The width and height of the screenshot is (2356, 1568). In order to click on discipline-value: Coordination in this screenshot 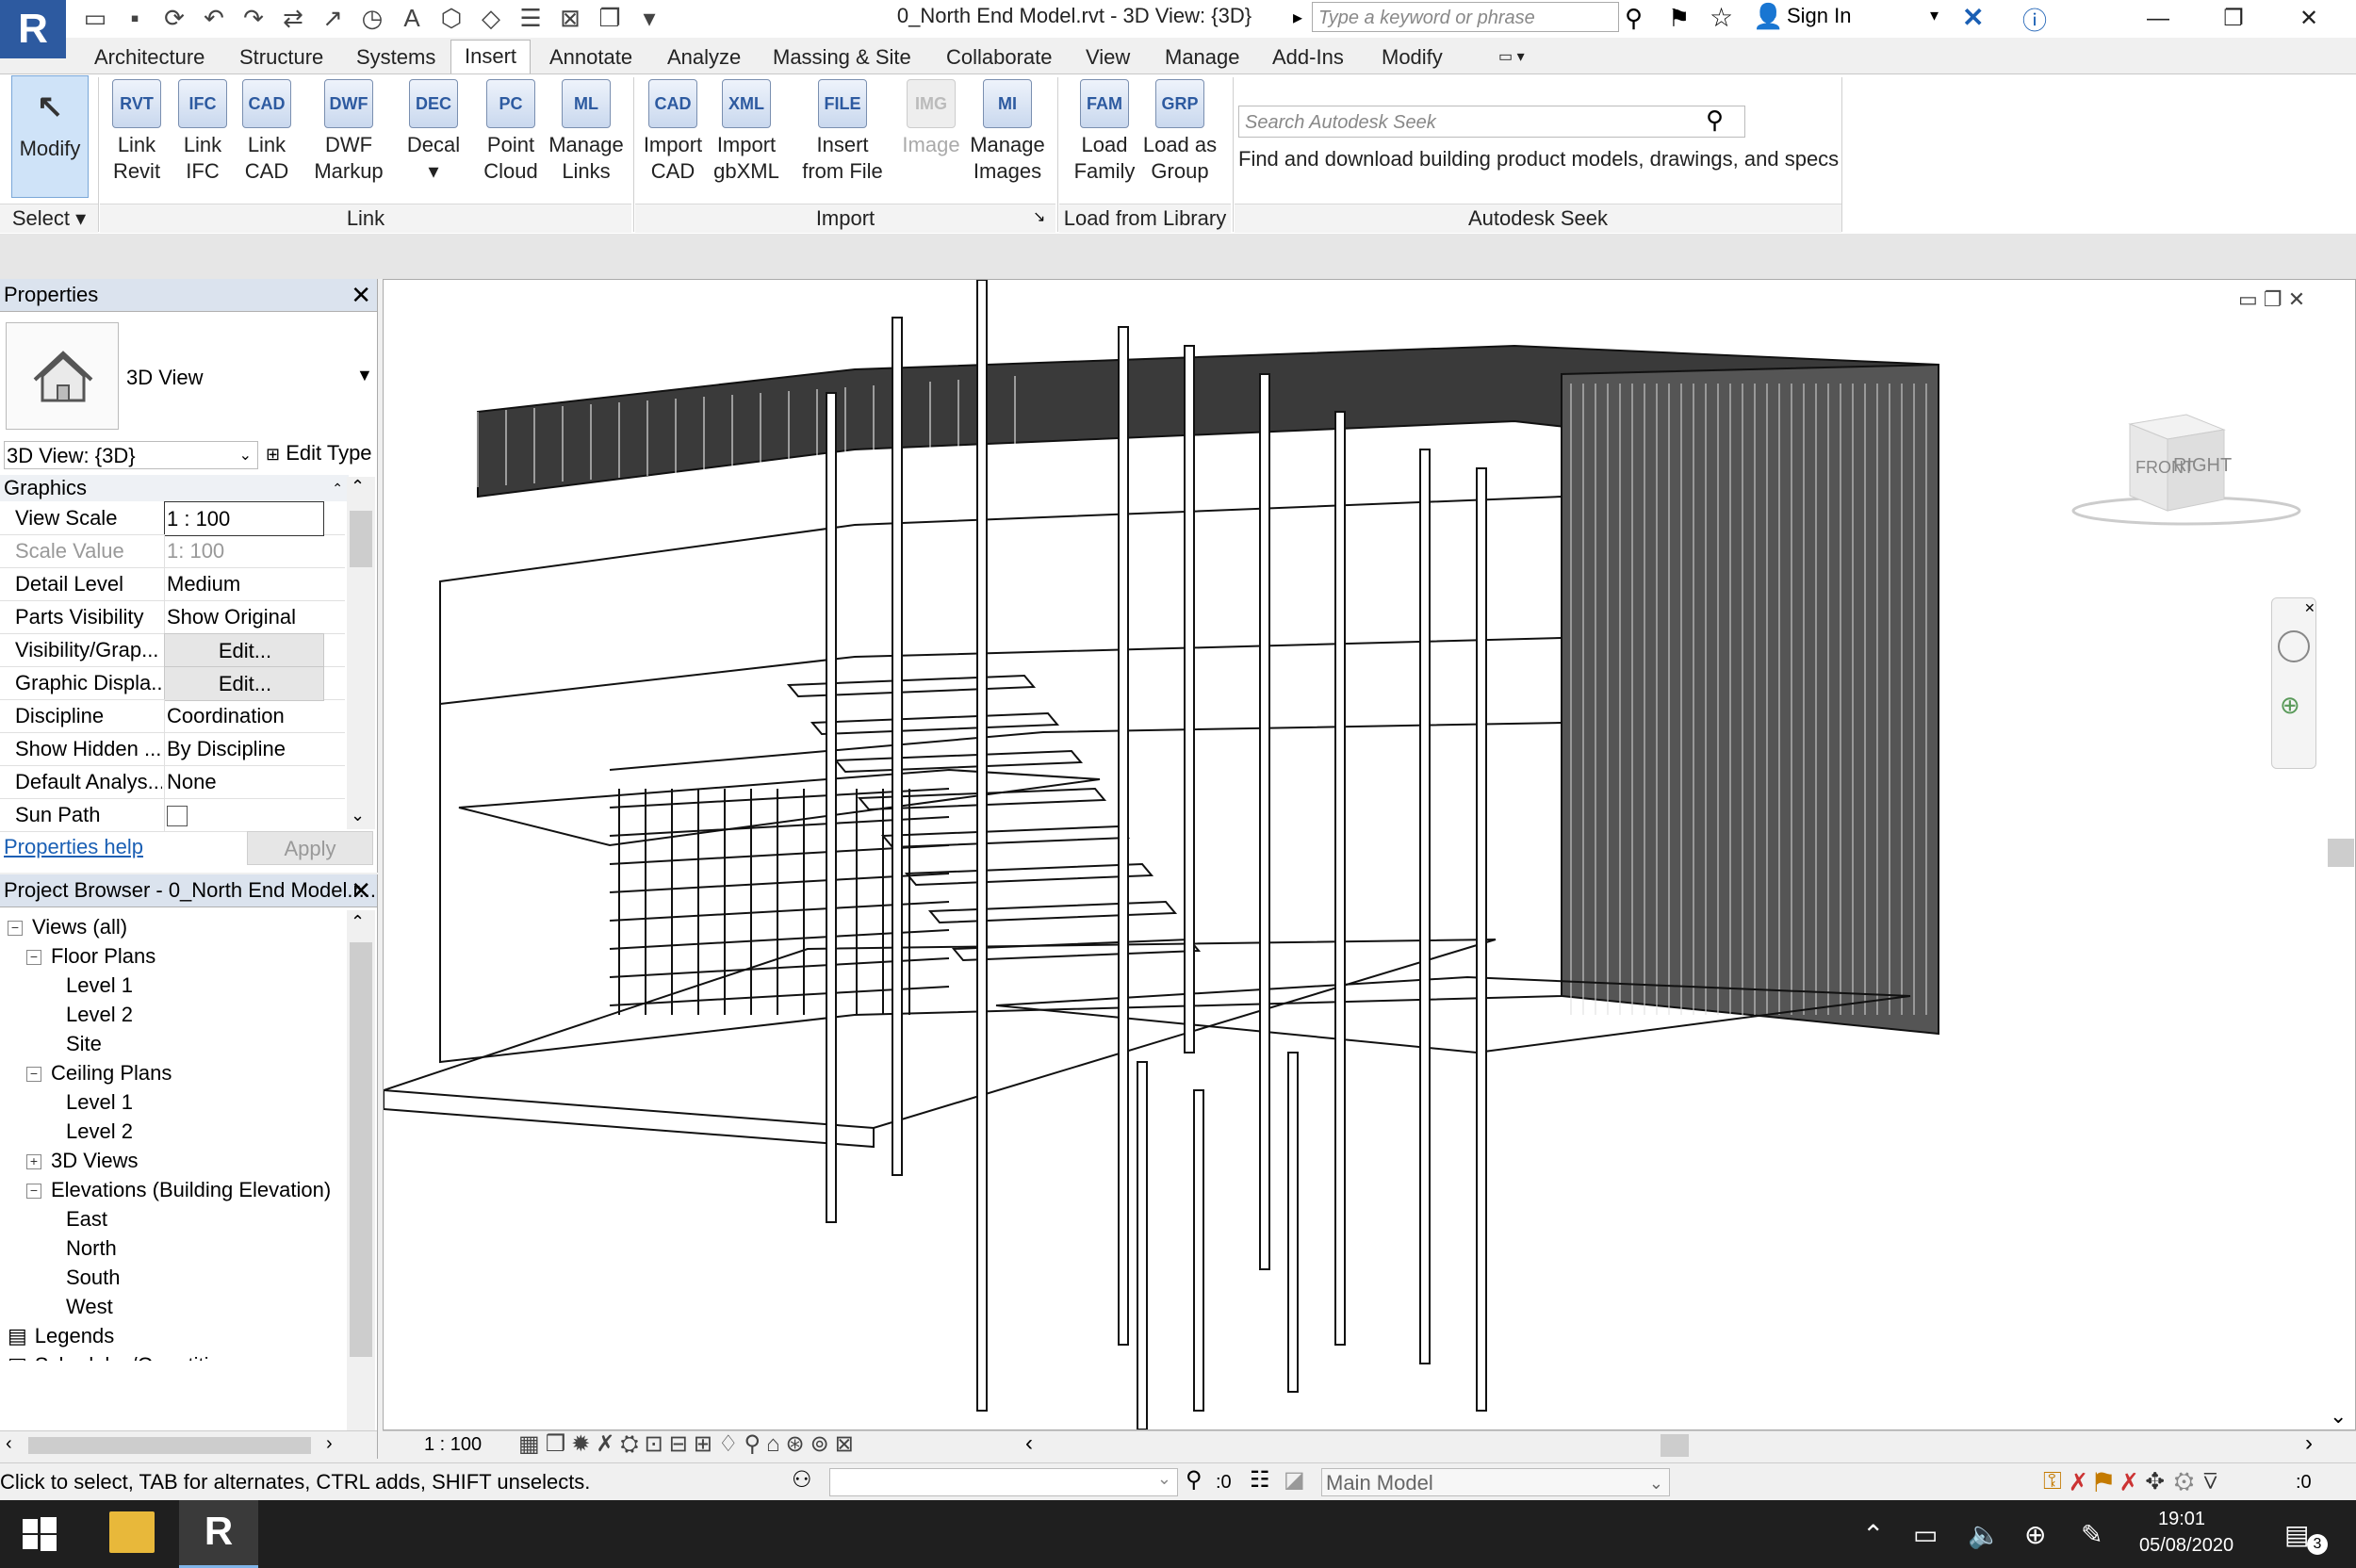, I will do `click(255, 715)`.